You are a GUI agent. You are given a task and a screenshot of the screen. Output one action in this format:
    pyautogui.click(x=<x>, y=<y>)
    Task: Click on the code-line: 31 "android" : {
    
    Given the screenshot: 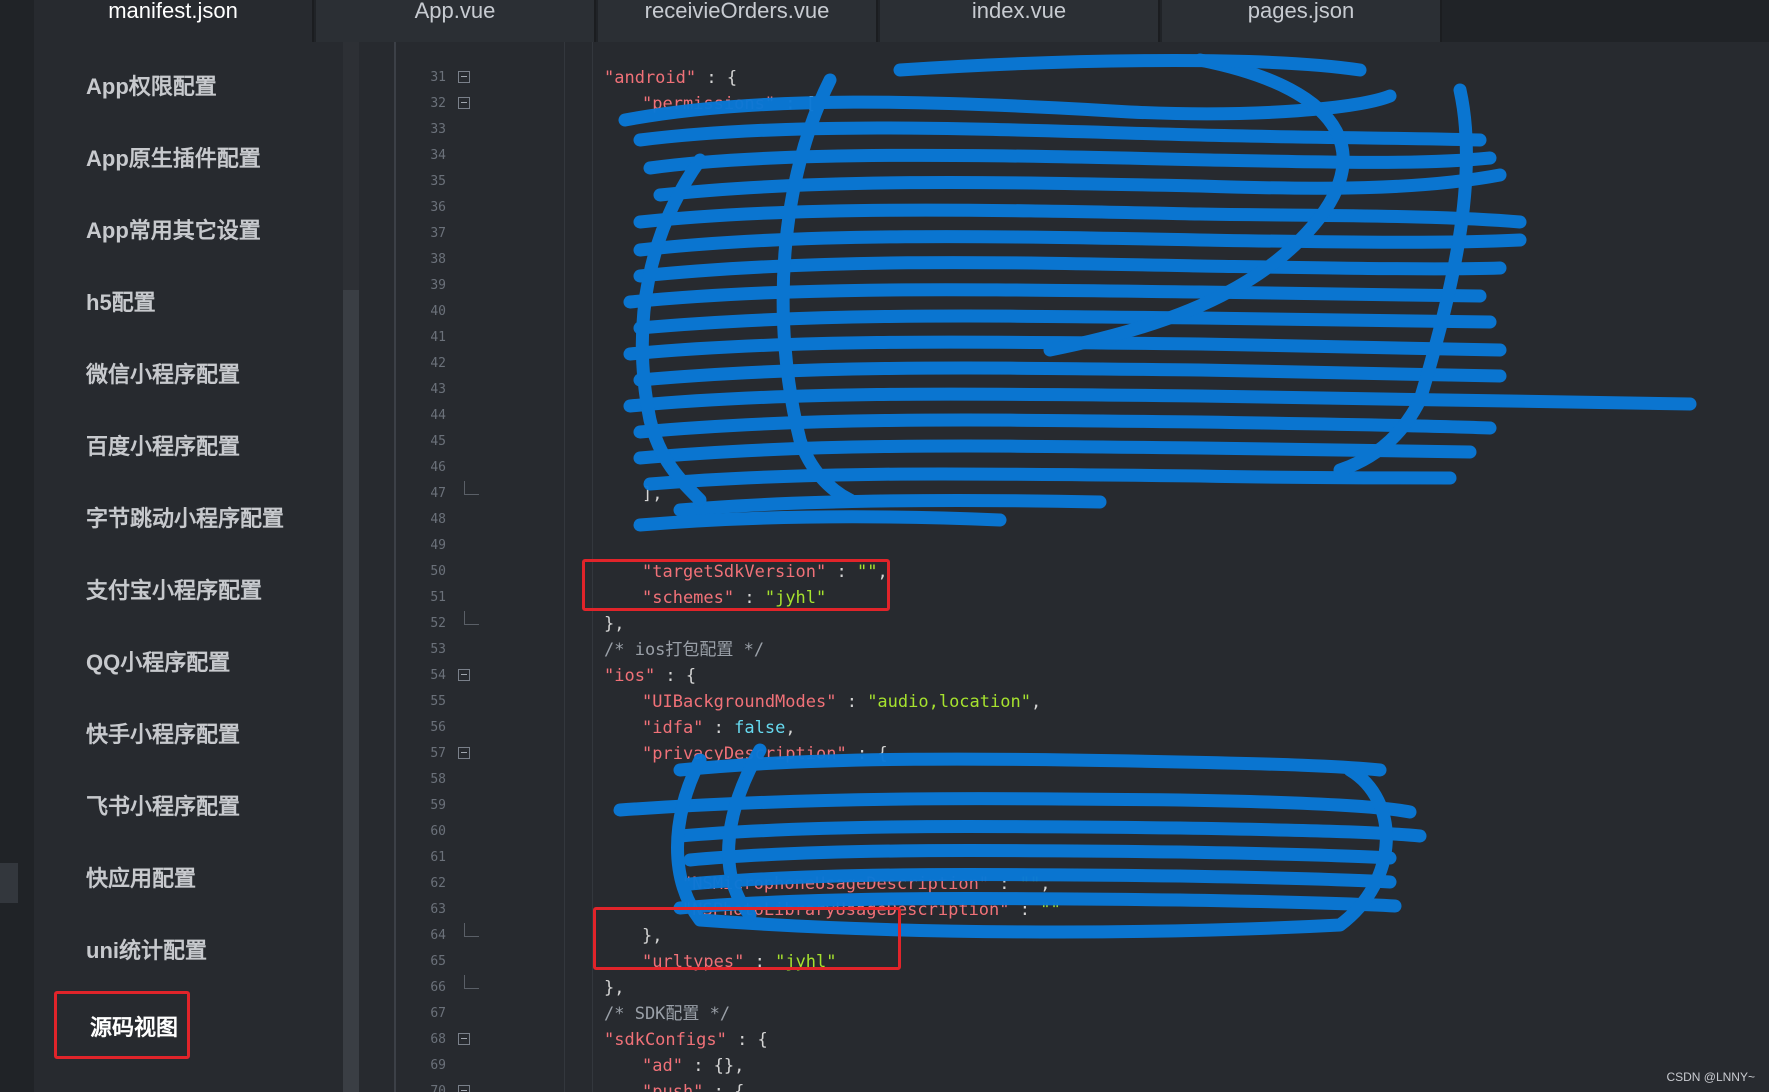 What is the action you would take?
    pyautogui.click(x=1081, y=78)
    